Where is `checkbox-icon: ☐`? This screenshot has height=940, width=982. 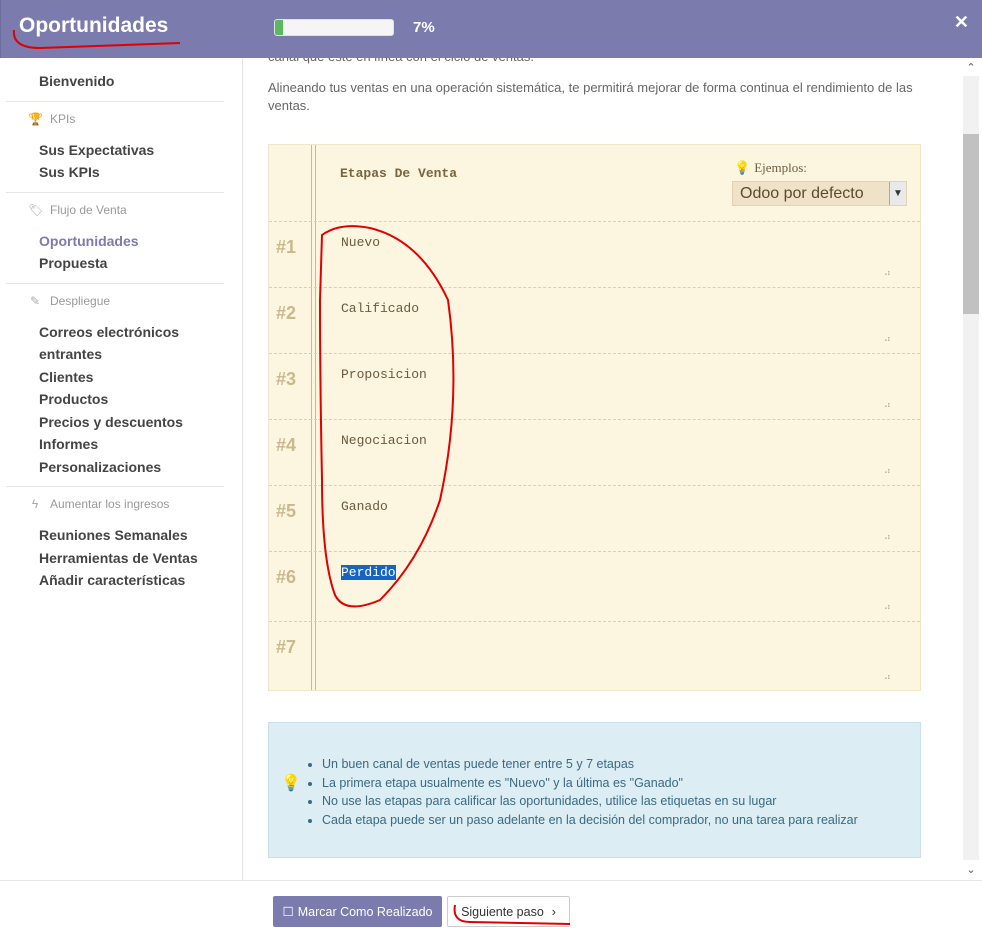 checkbox-icon: ☐ is located at coordinates (288, 912).